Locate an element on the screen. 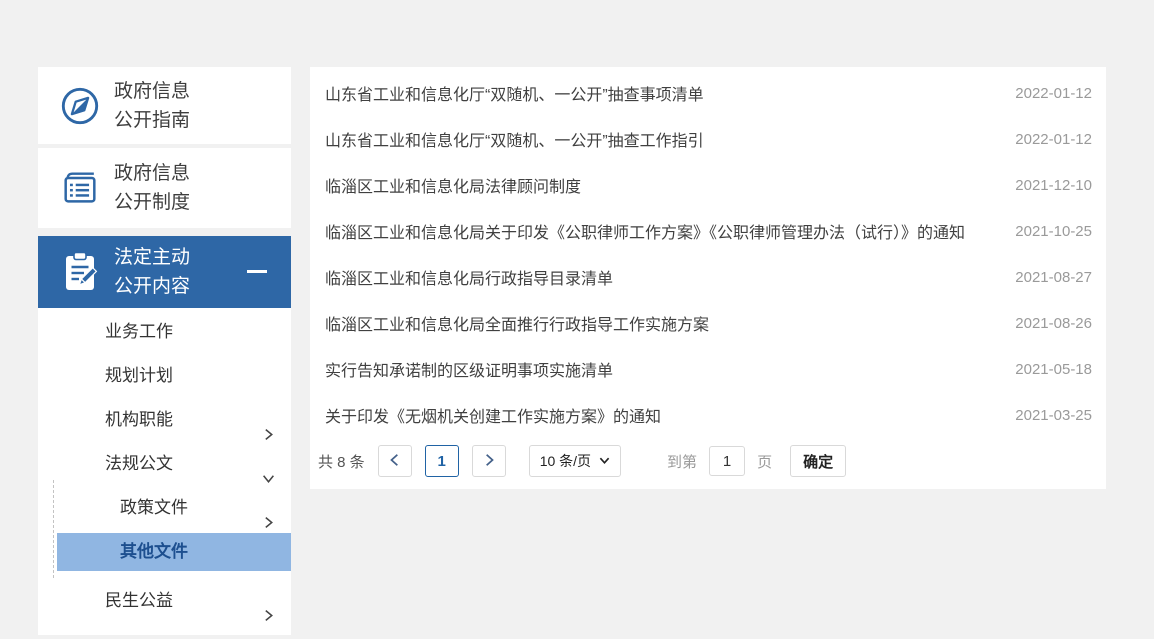  document-date: 2021-10-25 is located at coordinates (1053, 231).